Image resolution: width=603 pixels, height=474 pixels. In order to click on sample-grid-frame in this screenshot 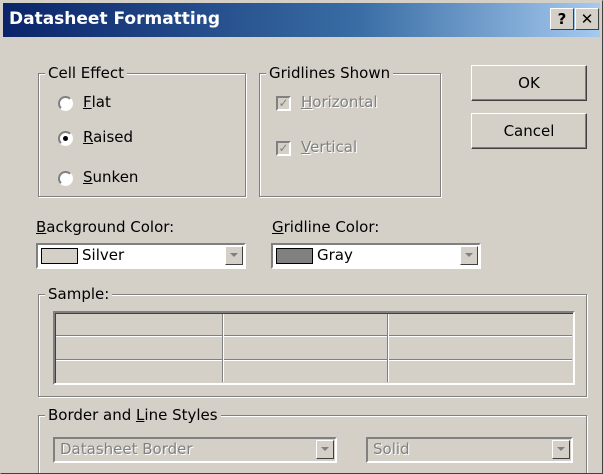, I will do `click(314, 348)`.